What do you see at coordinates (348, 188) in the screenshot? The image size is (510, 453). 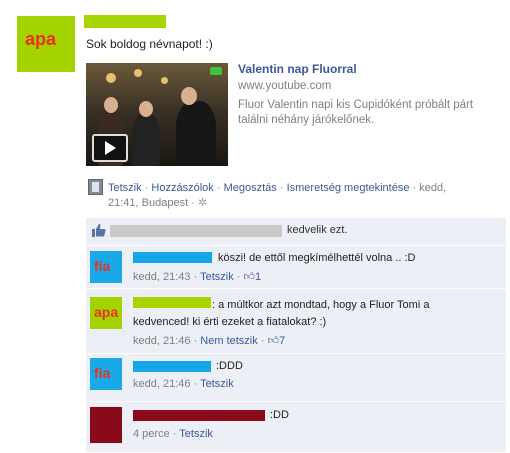 I see `friendship-link: Ismeretség megtekintése` at bounding box center [348, 188].